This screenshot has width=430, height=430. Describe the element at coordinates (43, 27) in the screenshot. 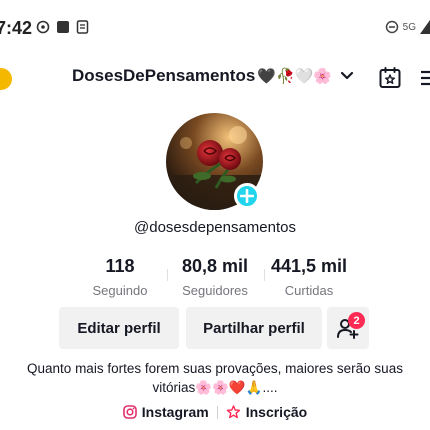

I see `whatsapp-icon` at that location.